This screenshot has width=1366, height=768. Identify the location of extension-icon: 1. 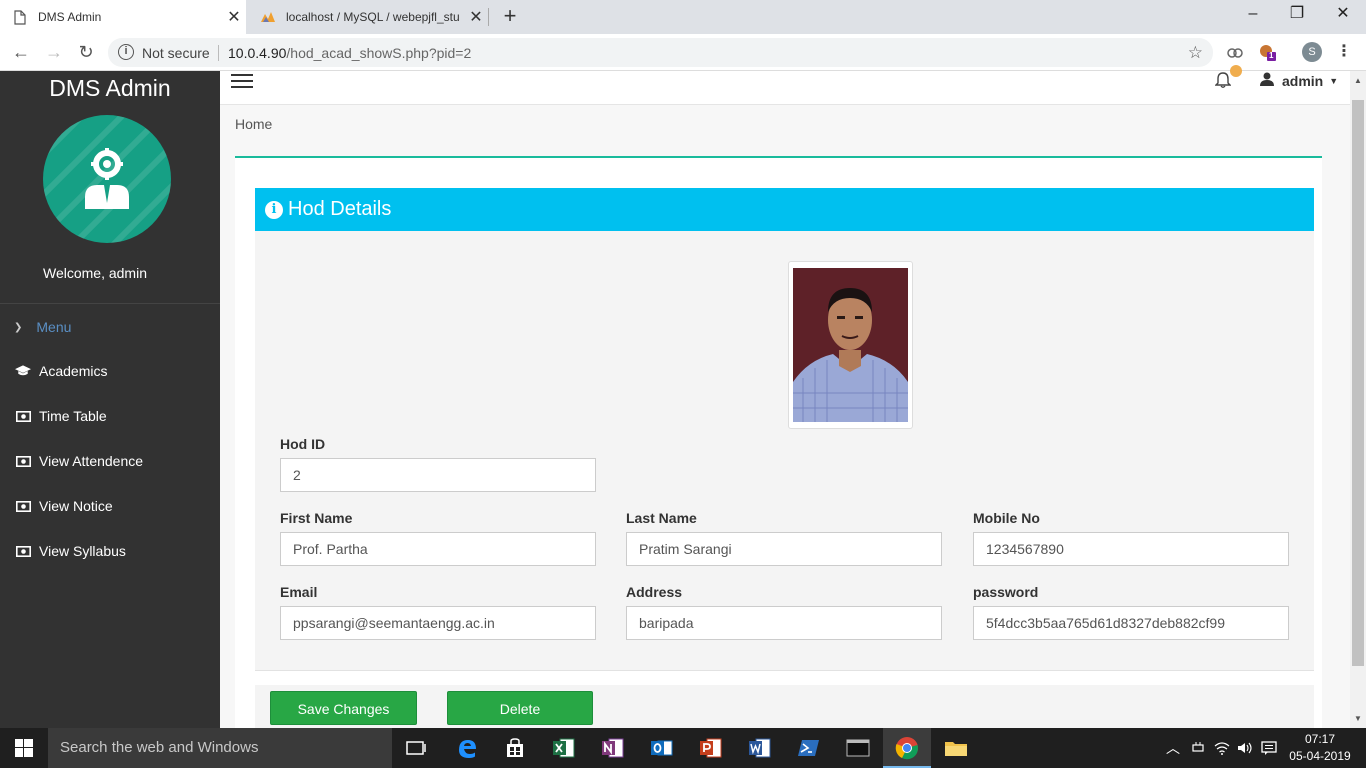
(1268, 53).